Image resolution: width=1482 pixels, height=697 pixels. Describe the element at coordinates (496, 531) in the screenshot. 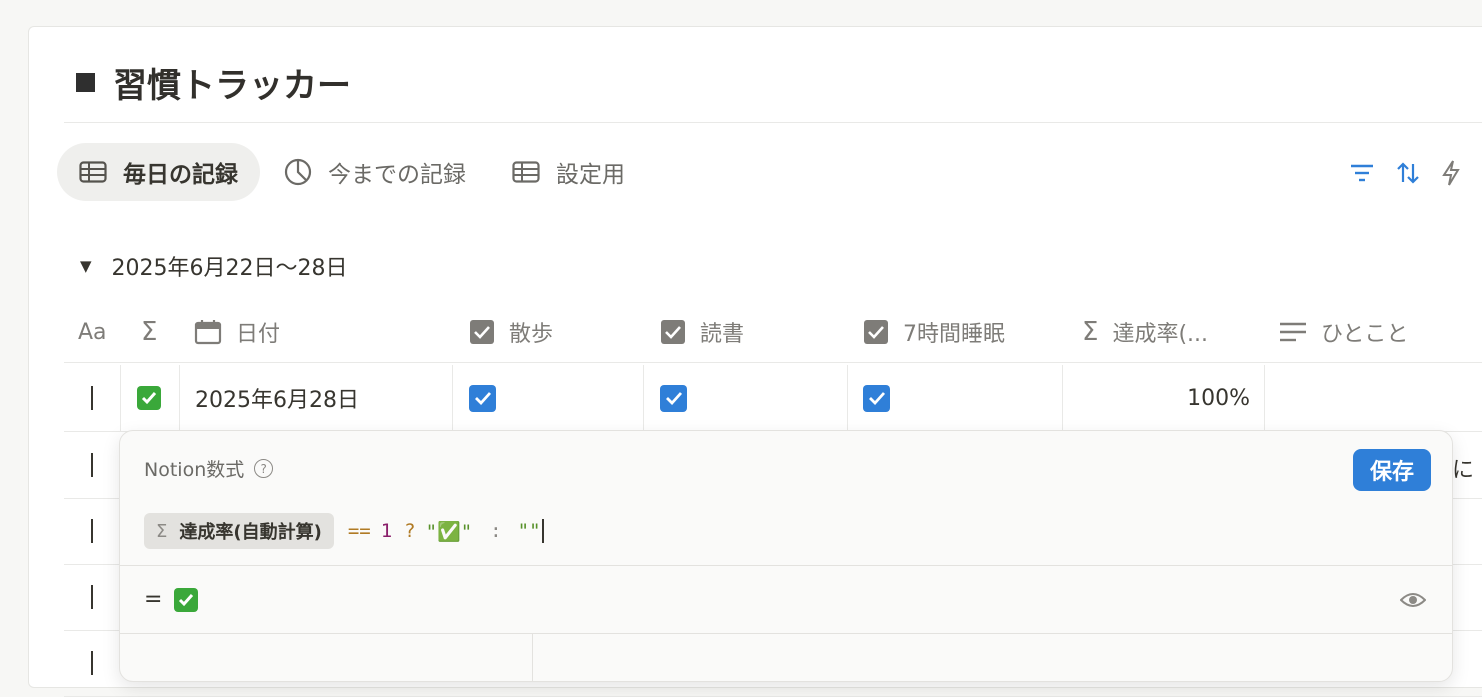

I see `formula-colon: :` at that location.